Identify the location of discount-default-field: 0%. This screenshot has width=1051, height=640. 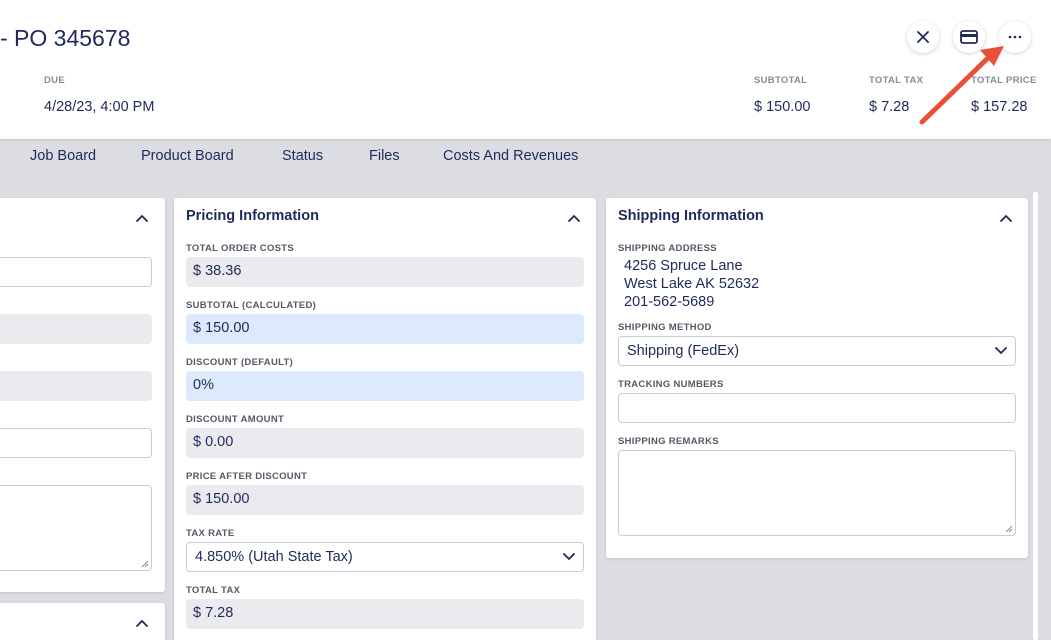
(385, 386).